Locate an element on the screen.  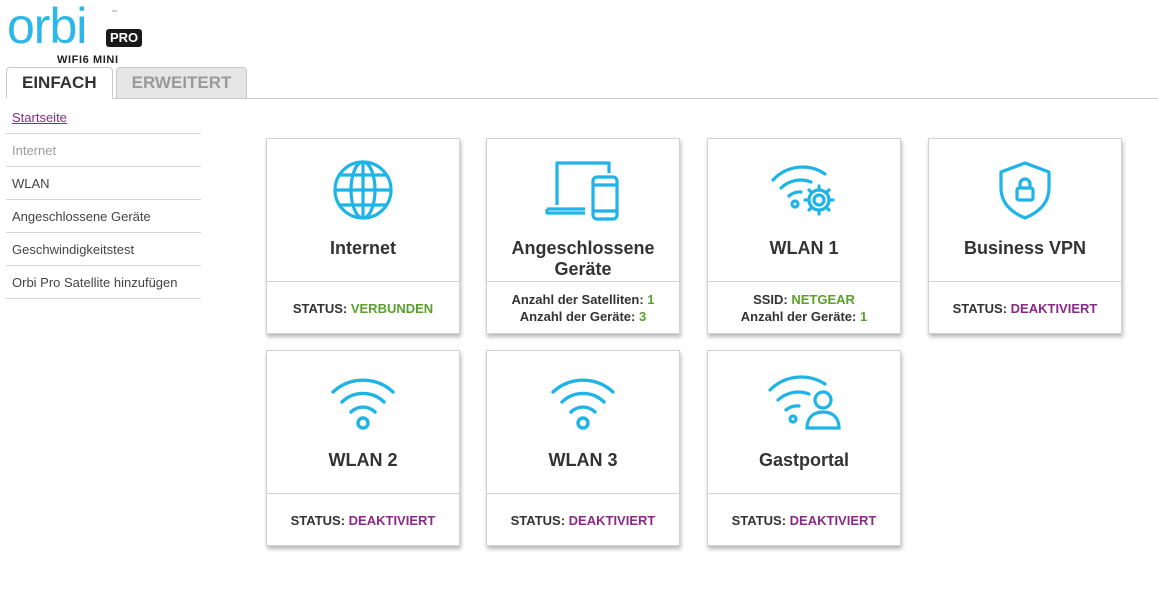
tile-wlan-3: WLAN 3 STATUS: DEAKTIVIERT is located at coordinates (583, 448).